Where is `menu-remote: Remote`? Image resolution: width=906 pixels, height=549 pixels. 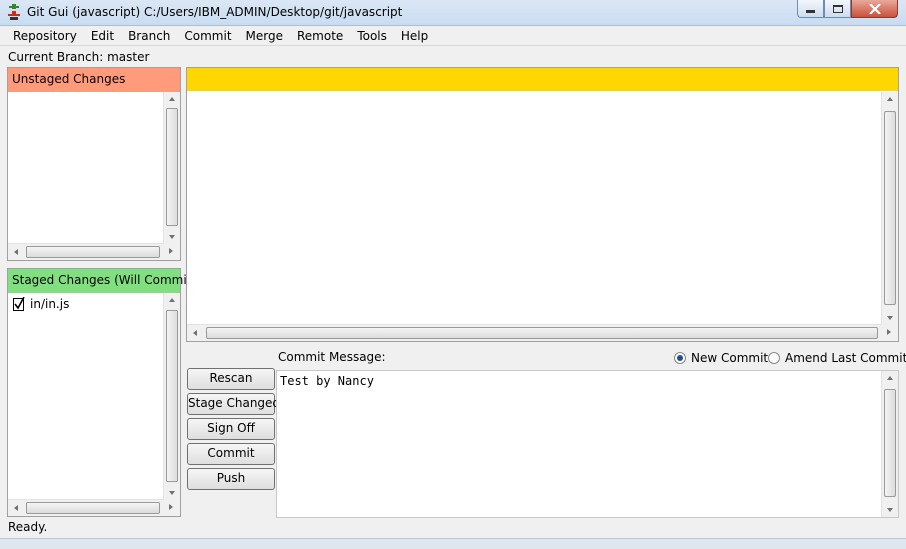
menu-remote: Remote is located at coordinates (320, 36).